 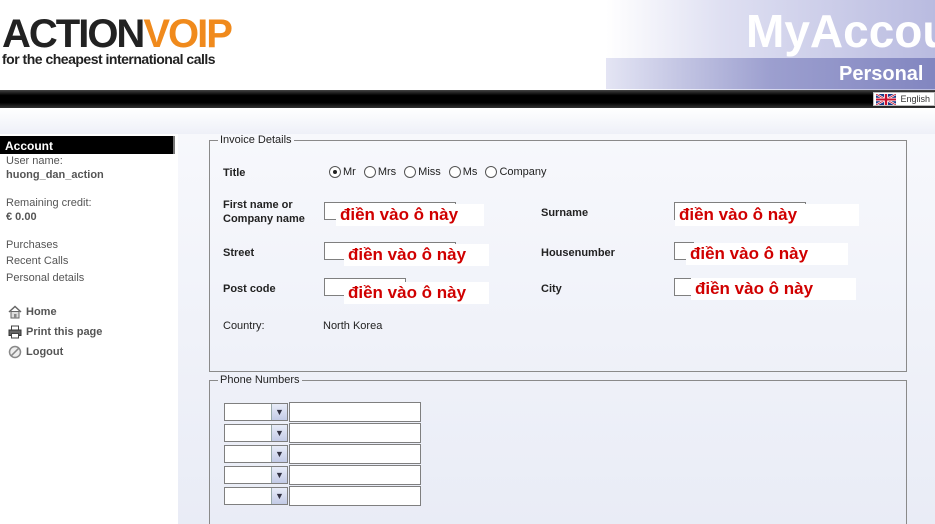 I want to click on radio-miss: Miss, so click(x=422, y=172).